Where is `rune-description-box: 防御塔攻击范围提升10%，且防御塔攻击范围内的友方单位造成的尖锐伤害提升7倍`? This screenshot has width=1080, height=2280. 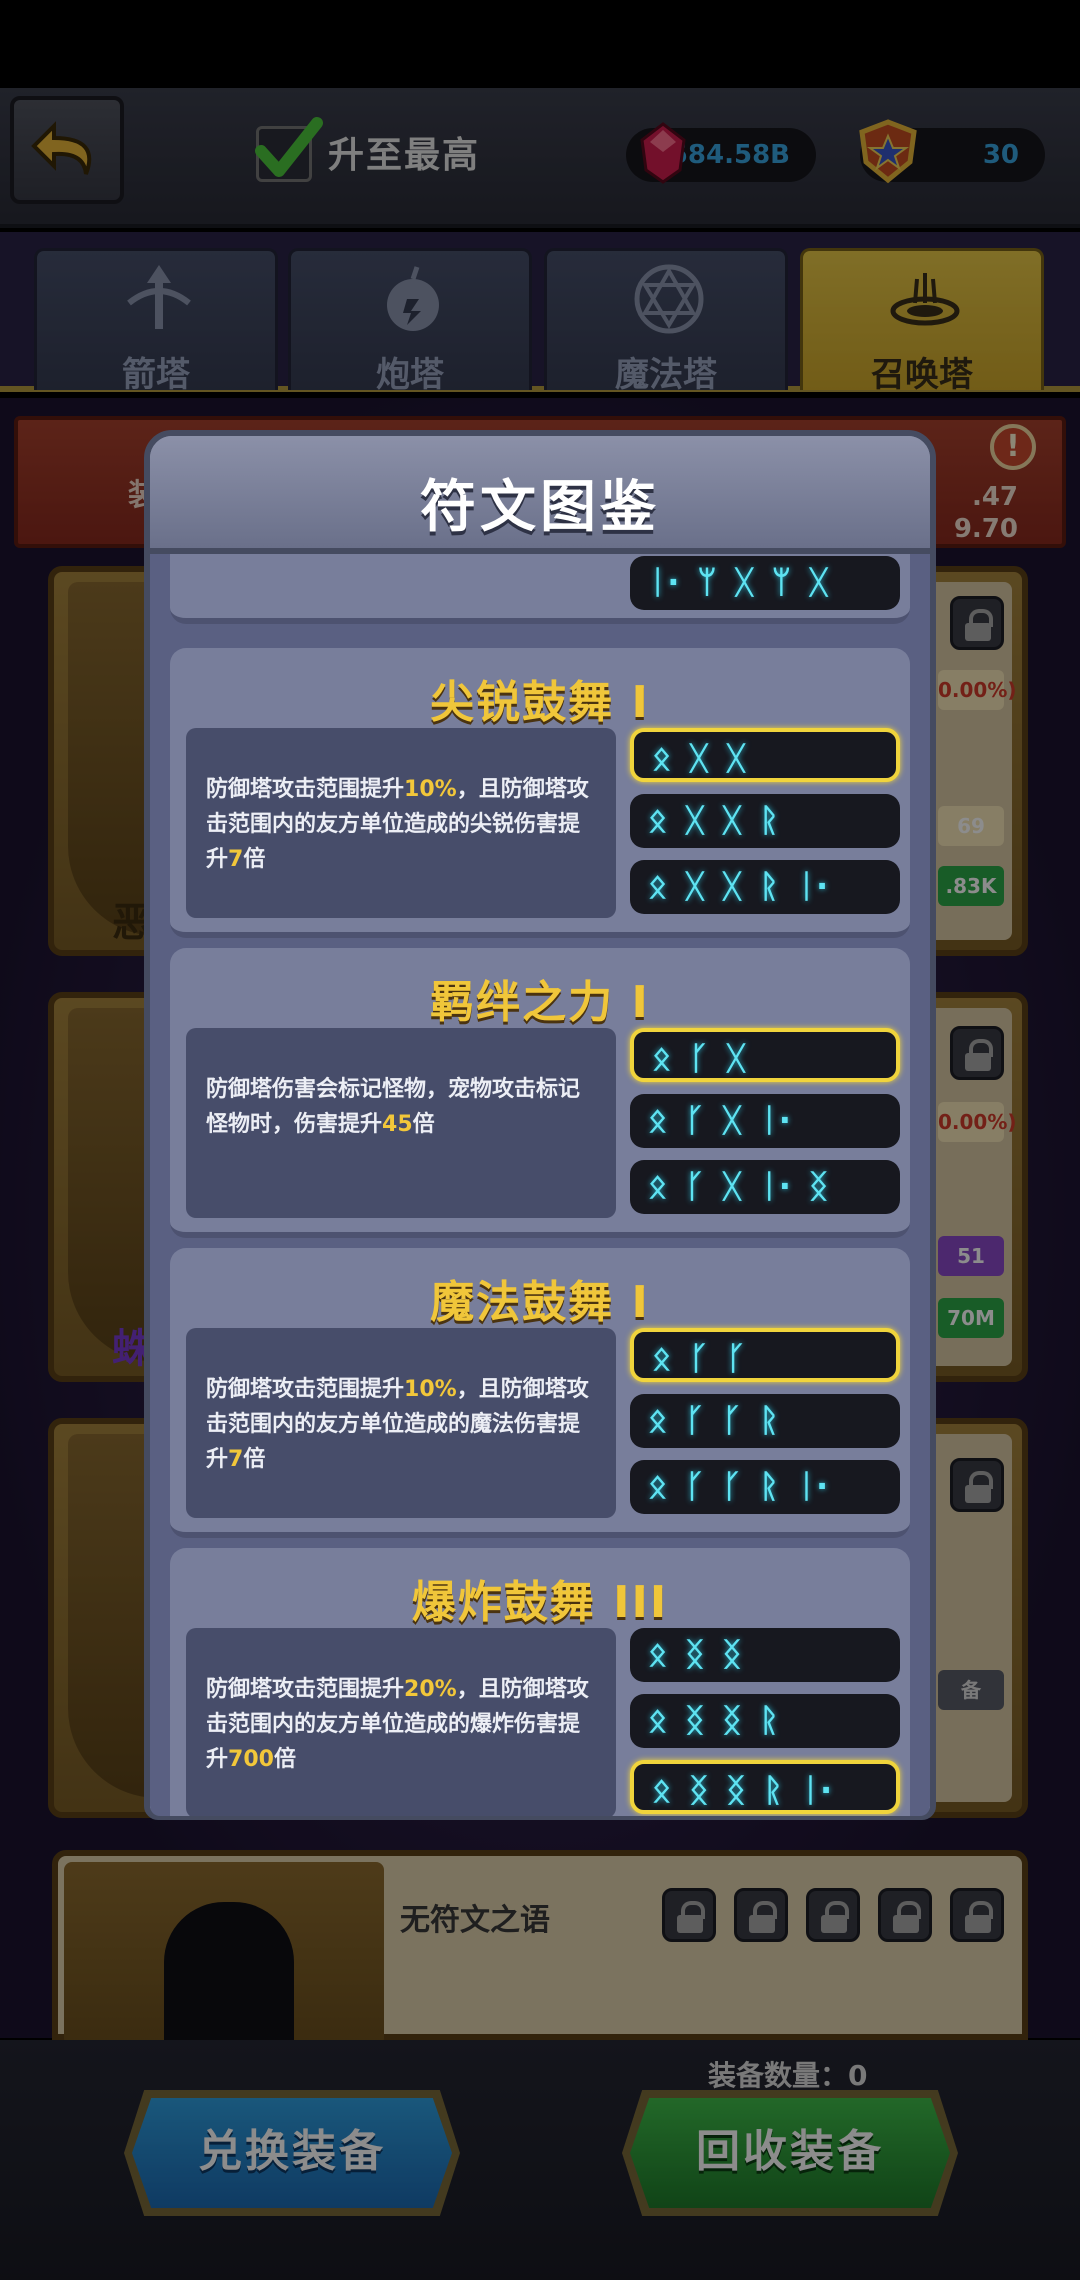 rune-description-box: 防御塔攻击范围提升10%，且防御塔攻击范围内的友方单位造成的尖锐伤害提升7倍 is located at coordinates (401, 823).